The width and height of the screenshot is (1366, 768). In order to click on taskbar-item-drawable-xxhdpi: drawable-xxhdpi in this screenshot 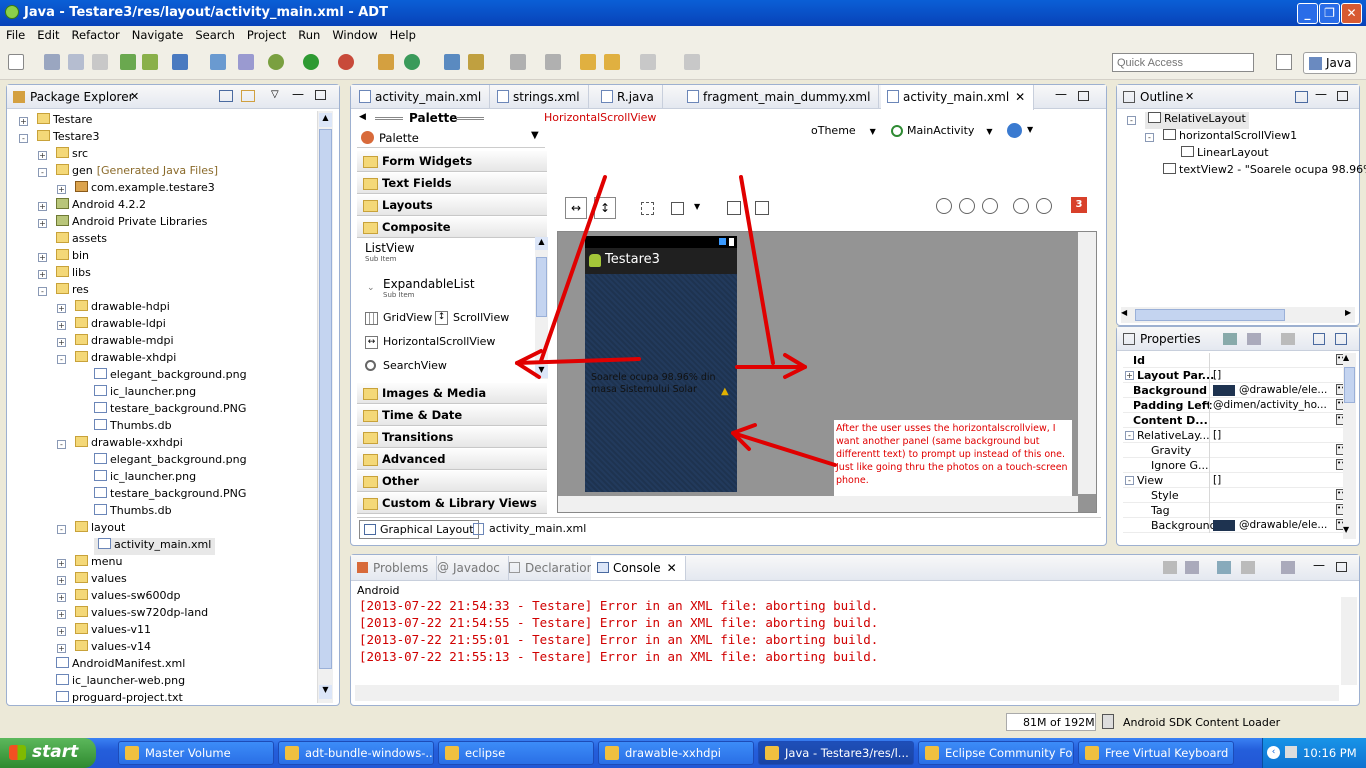, I will do `click(676, 753)`.